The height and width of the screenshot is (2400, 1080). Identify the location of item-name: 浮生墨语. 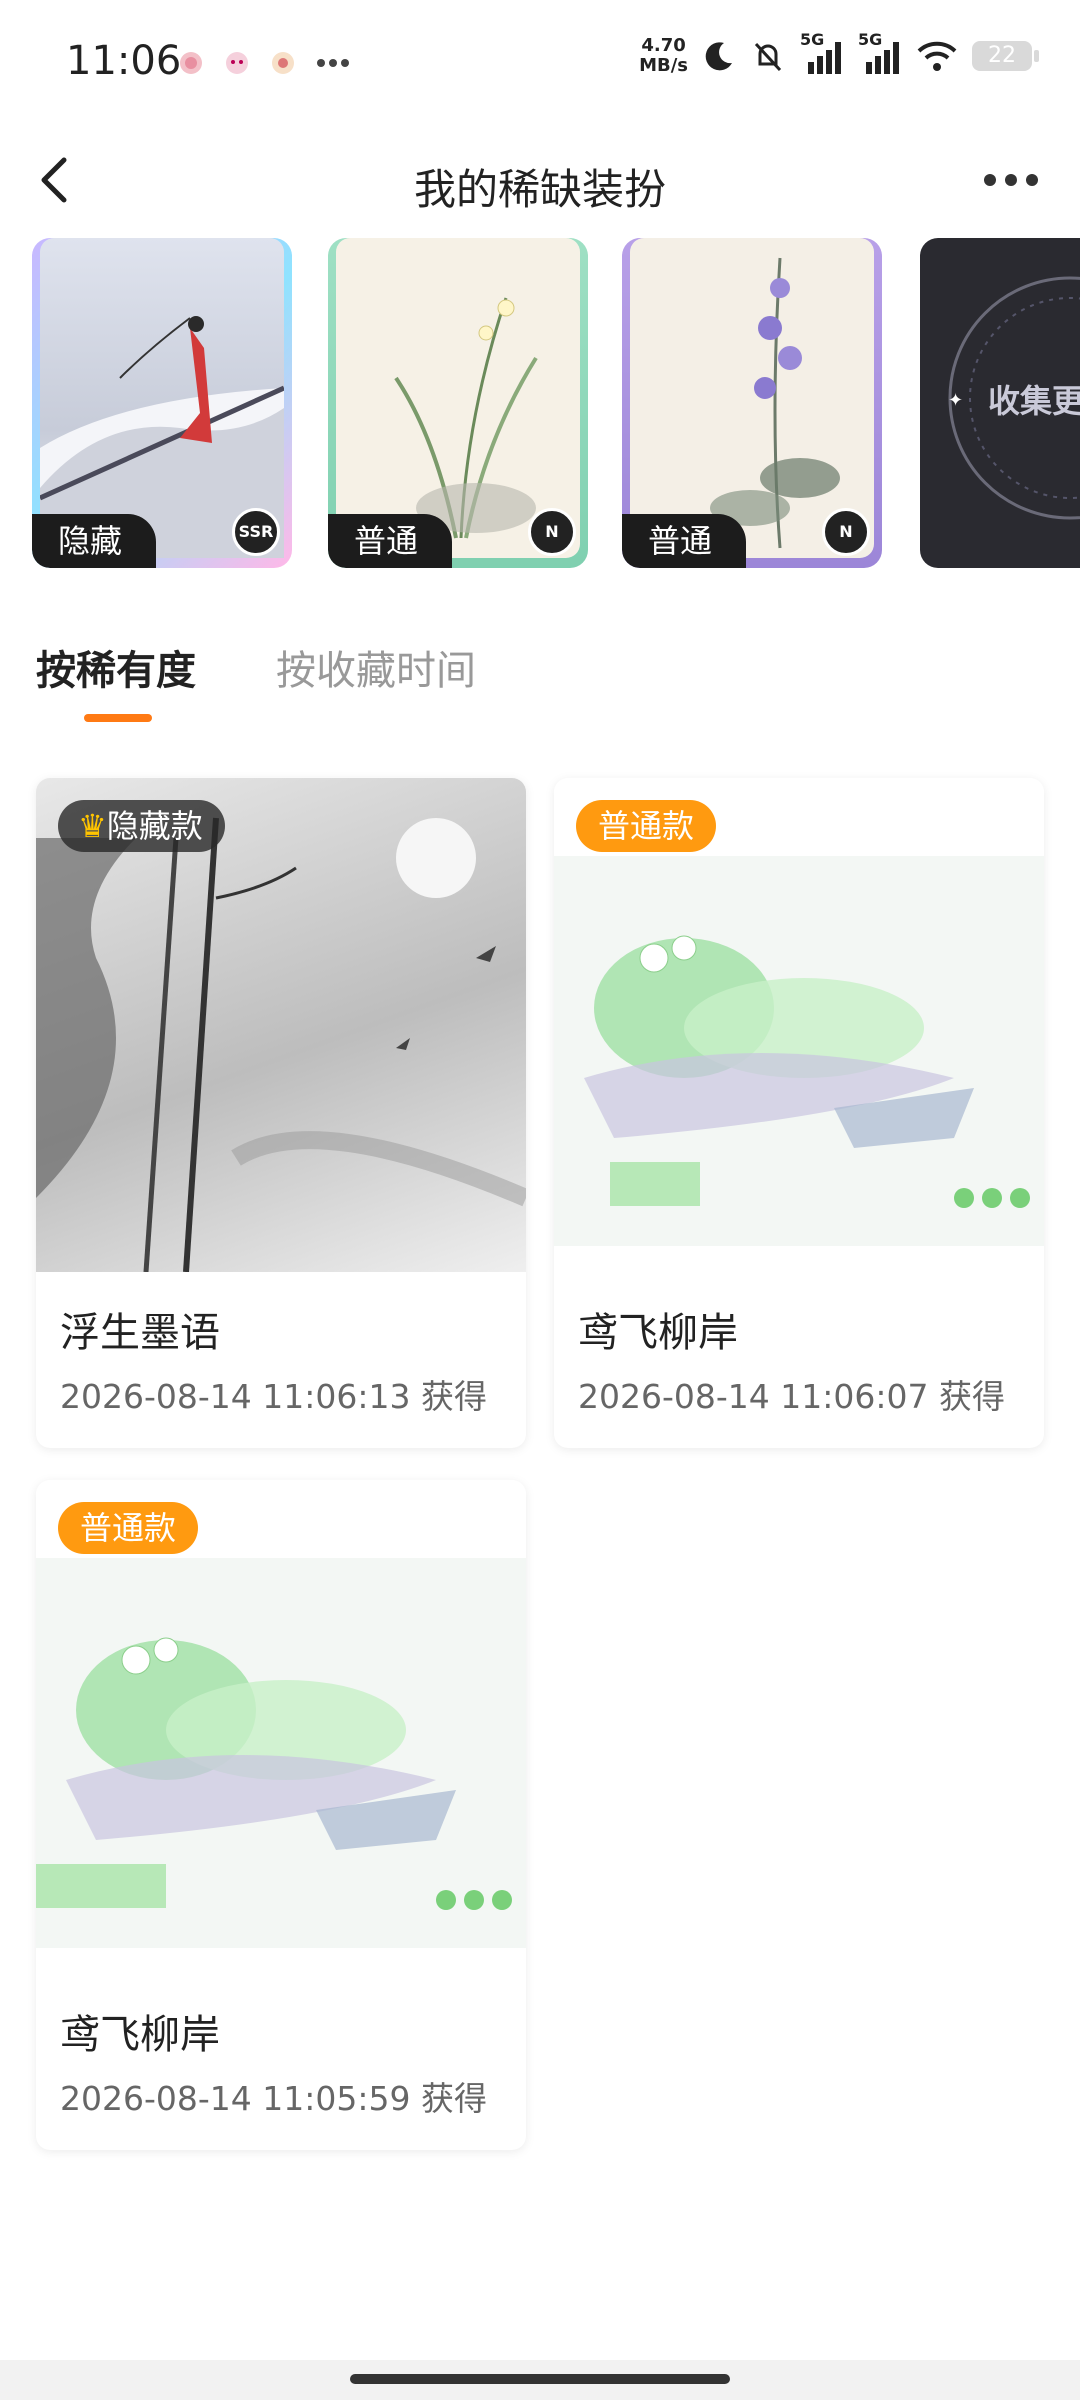
(140, 1333).